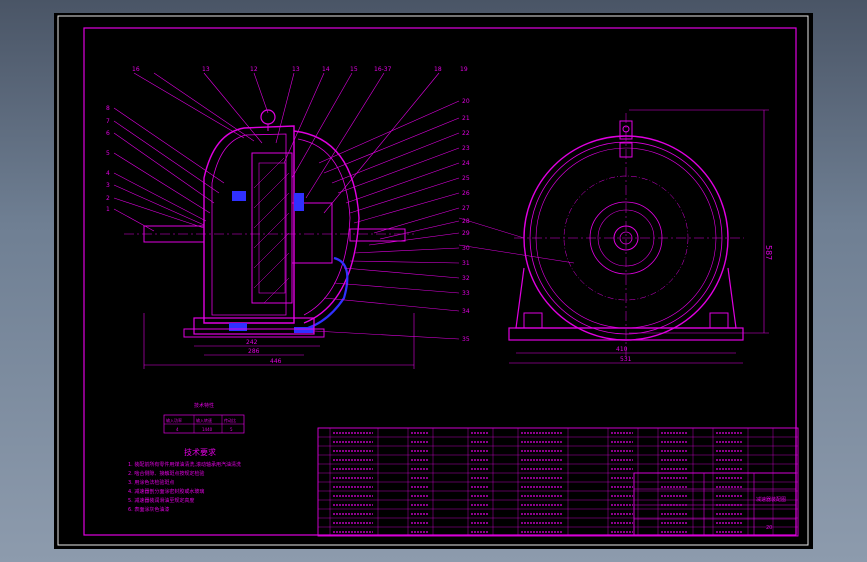  What do you see at coordinates (148, 509) in the screenshot?
I see `tech-req-line: 6. 表面涂灰色油漆` at bounding box center [148, 509].